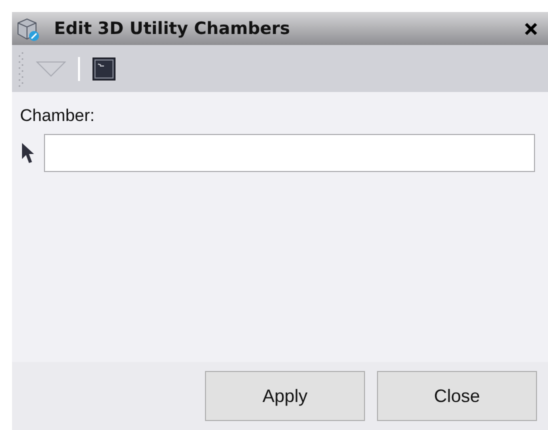  I want to click on grip-icon, so click(21, 68).